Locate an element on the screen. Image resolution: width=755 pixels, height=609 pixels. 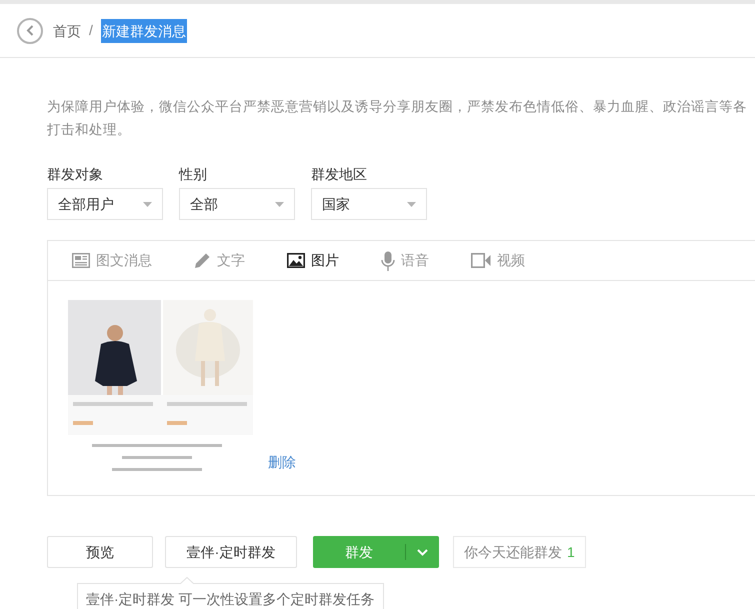
quota-count: 1 is located at coordinates (571, 552).